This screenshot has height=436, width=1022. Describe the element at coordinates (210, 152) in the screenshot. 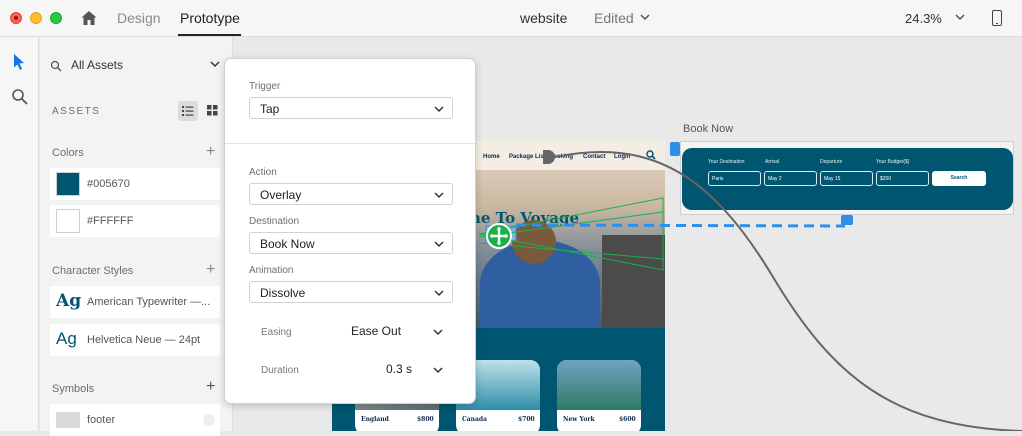

I see `add-color-button: +` at that location.